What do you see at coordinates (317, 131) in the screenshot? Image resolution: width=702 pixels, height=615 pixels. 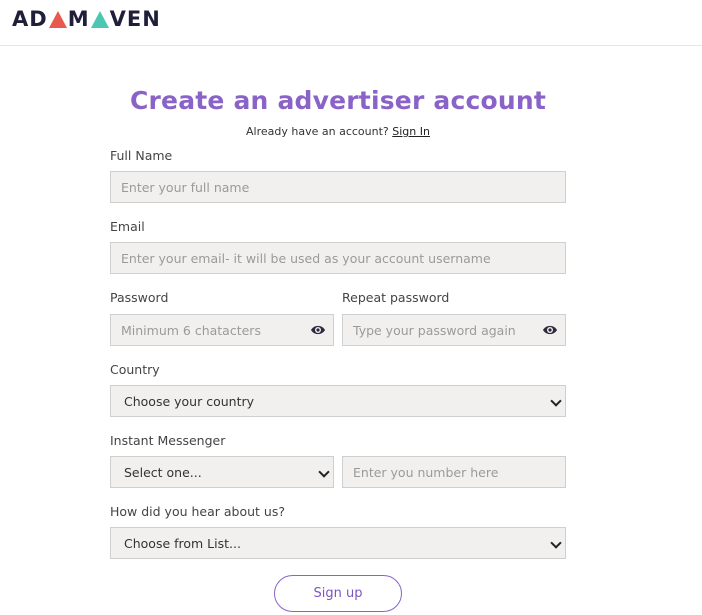 I see `signin-prompt-text: Already have an account?` at bounding box center [317, 131].